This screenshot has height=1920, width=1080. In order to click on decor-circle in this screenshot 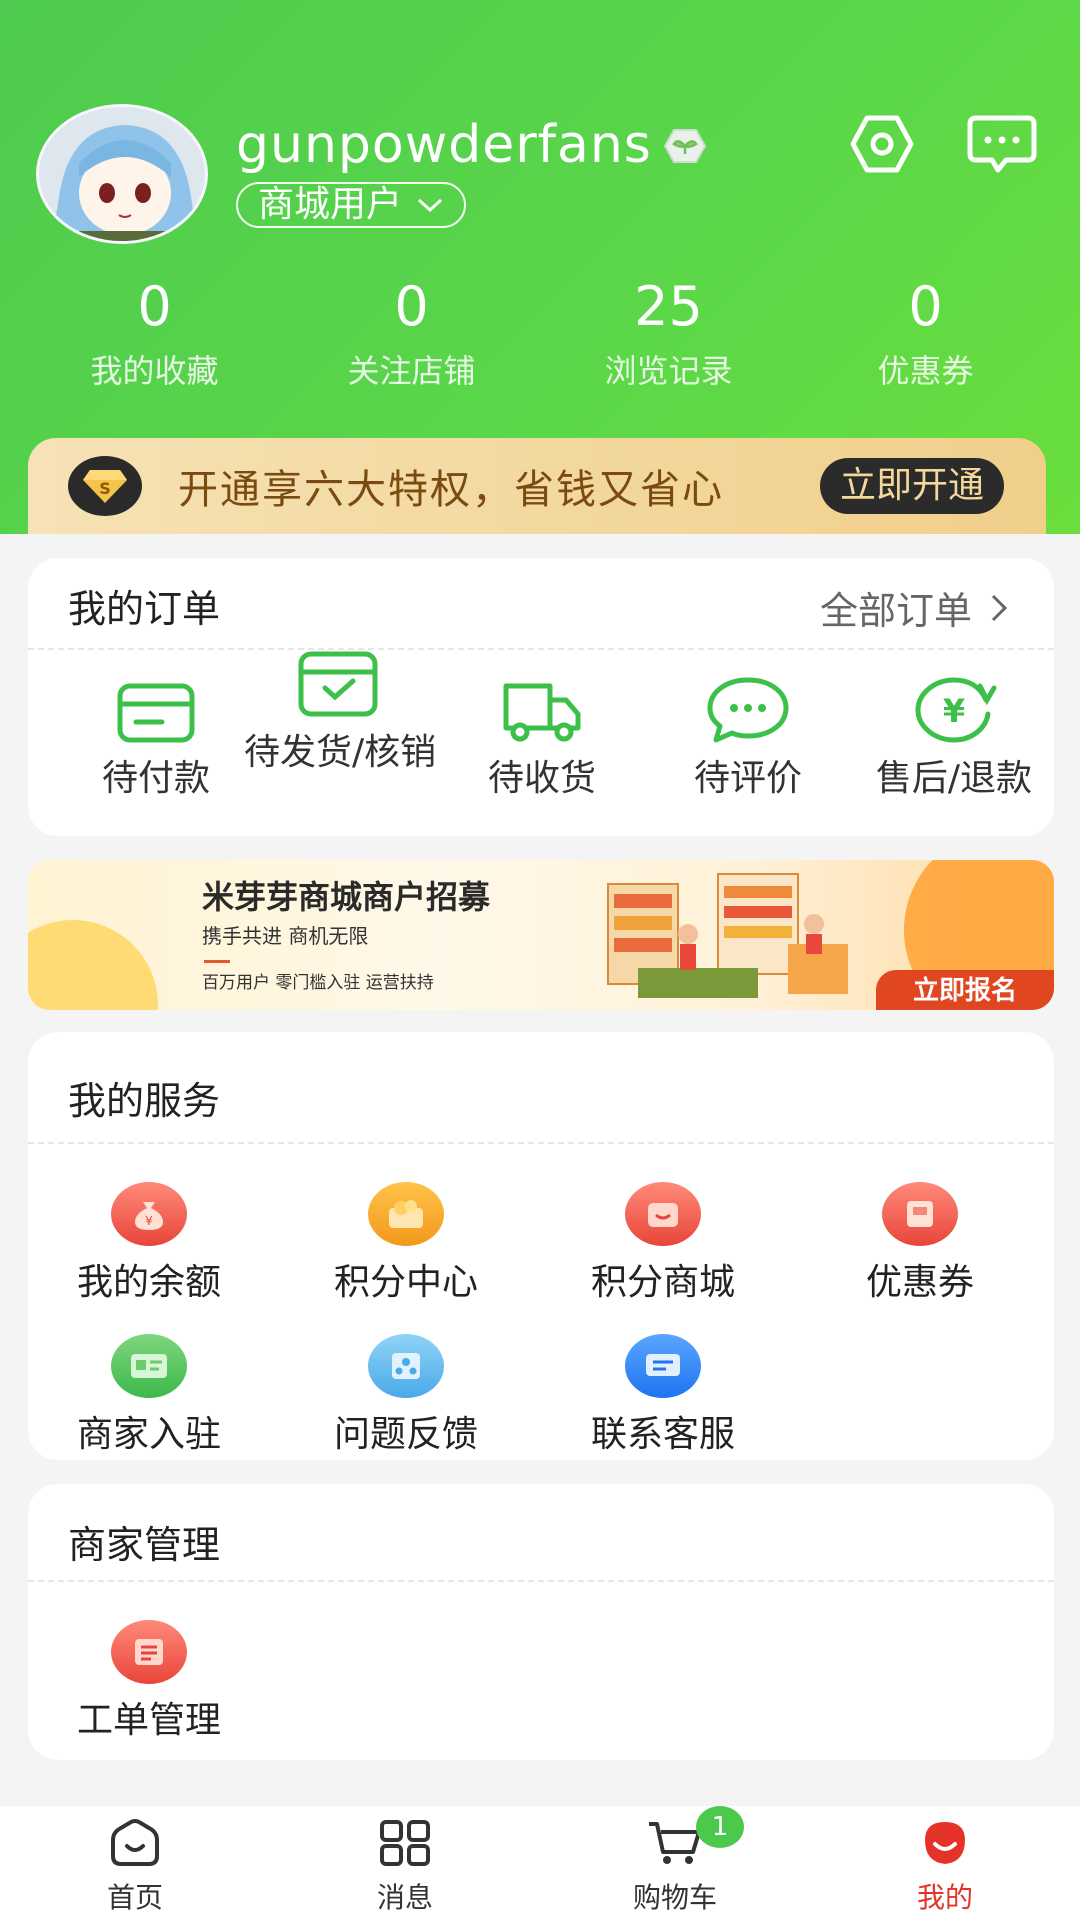, I will do `click(93, 965)`.